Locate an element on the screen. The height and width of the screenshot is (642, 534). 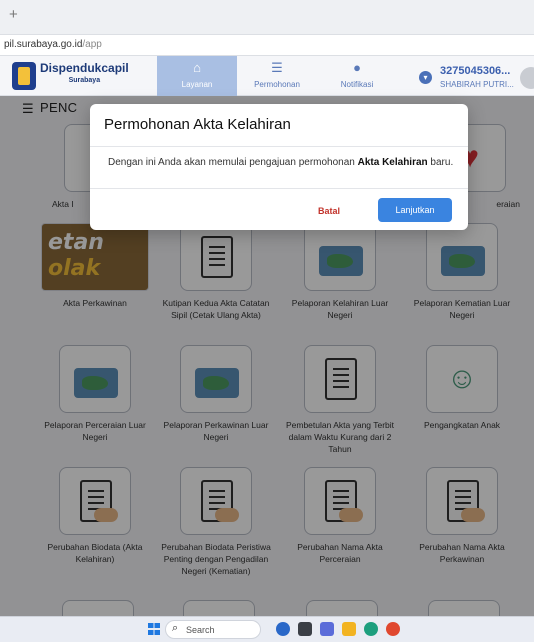
nav-tab-notifikasi: ● Notifikasi is located at coordinates (357, 76).